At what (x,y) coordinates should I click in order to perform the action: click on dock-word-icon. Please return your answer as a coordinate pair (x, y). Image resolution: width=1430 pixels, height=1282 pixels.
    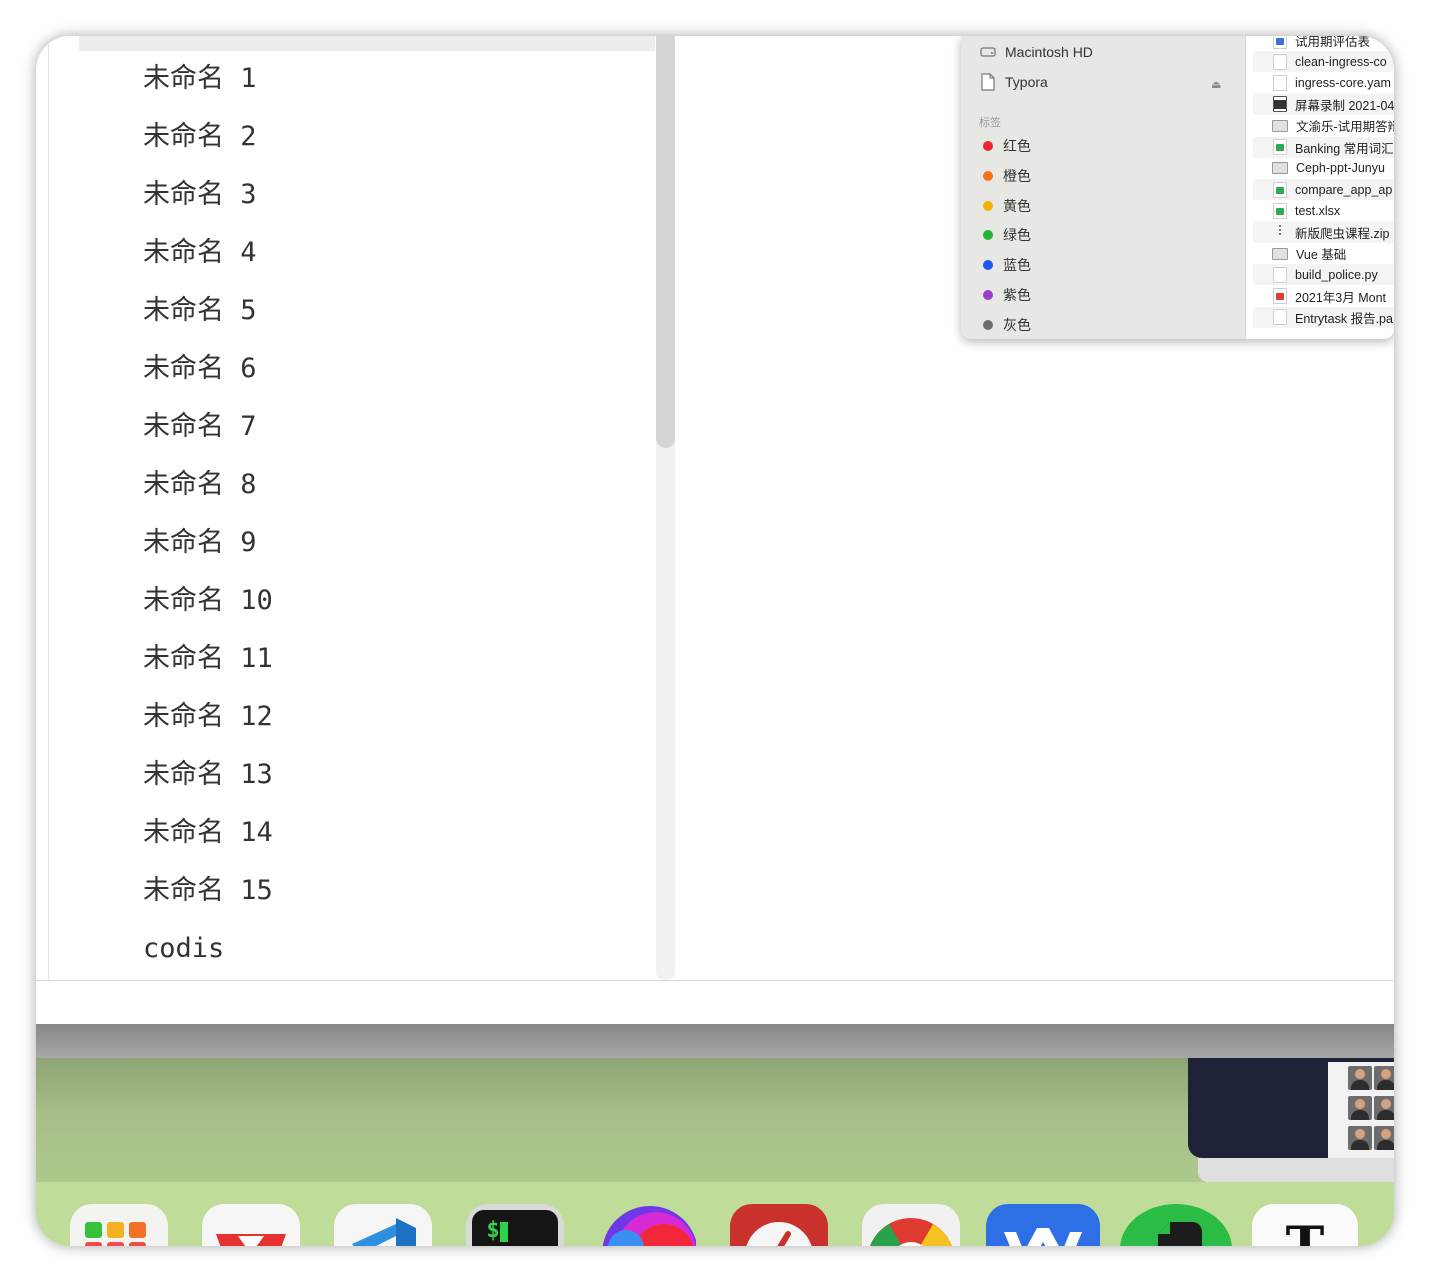
    Looking at the image, I should click on (1043, 1225).